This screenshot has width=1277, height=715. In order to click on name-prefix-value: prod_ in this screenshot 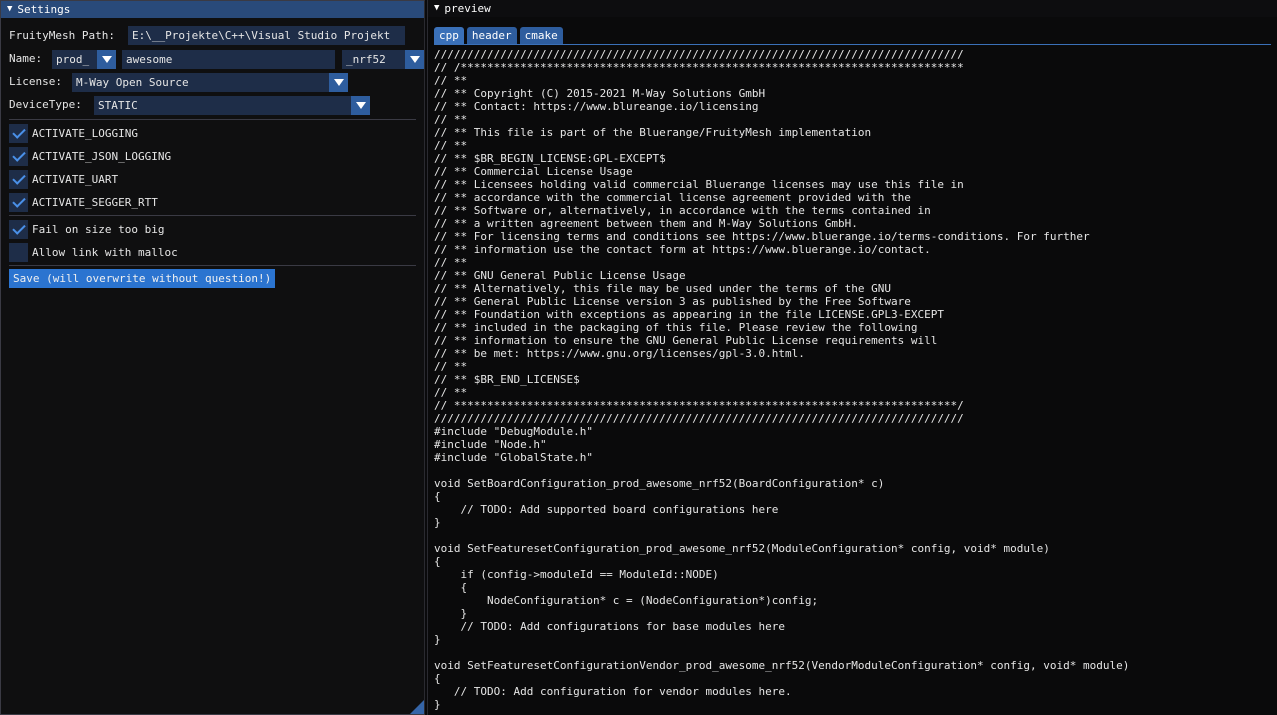, I will do `click(73, 59)`.